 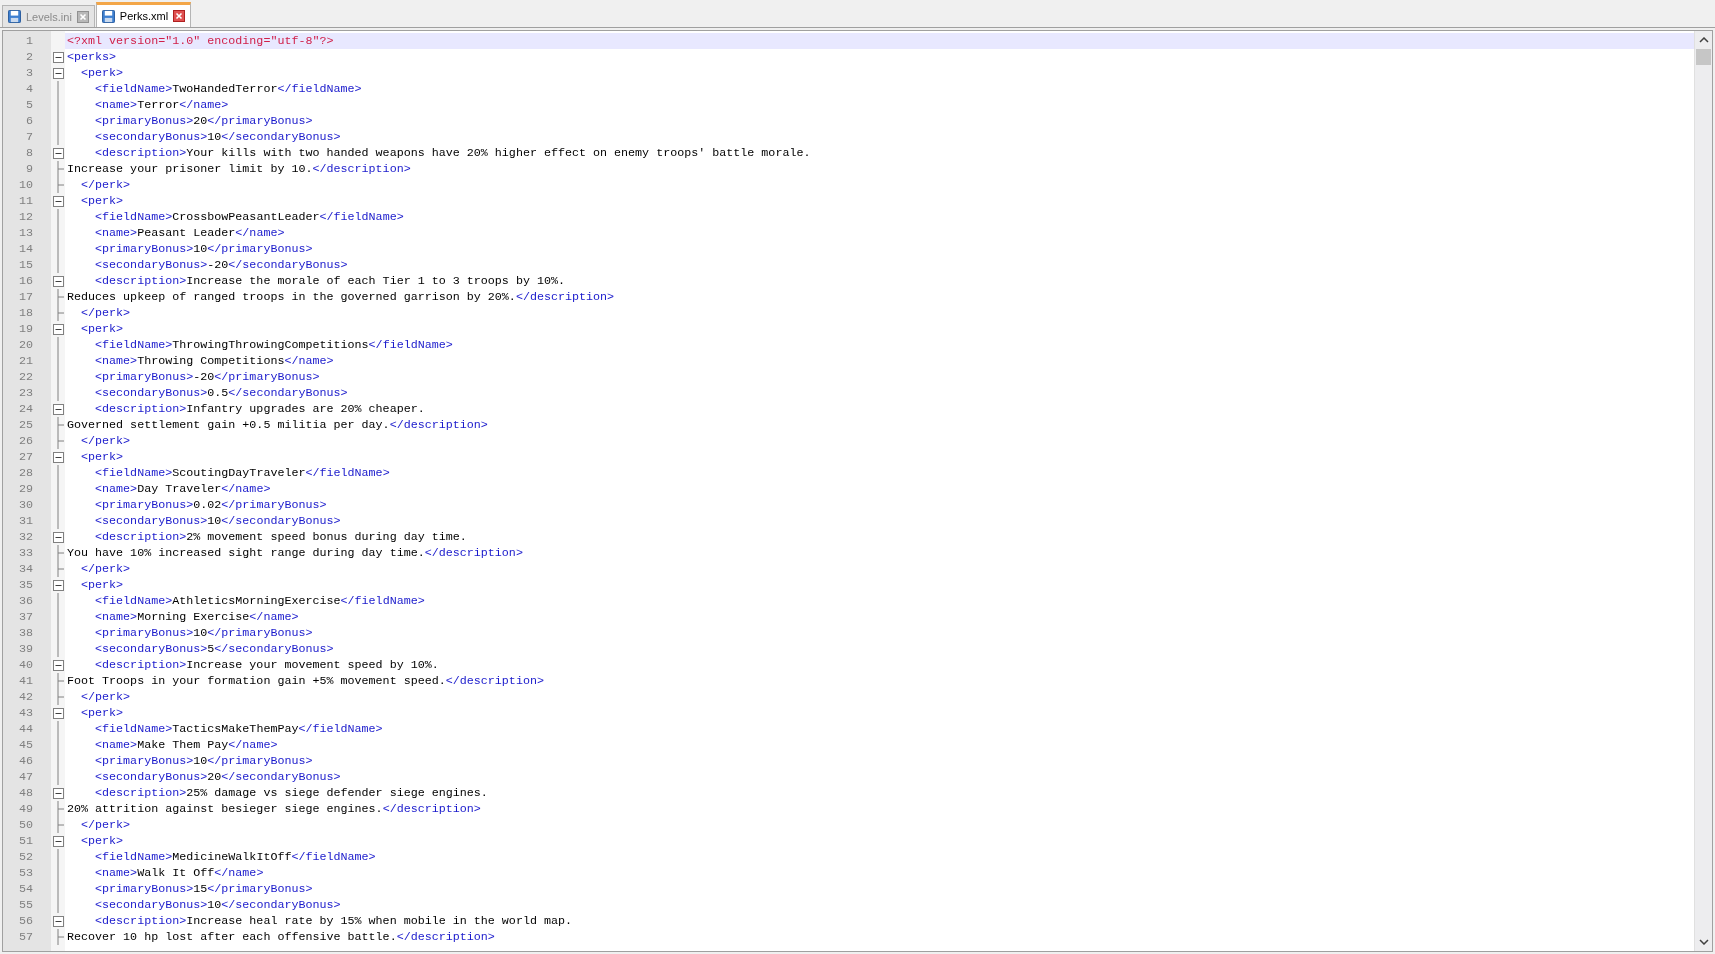 I want to click on code-line: Foot Troops in your formation gain +5% movement speed.</description>, so click(x=305, y=681).